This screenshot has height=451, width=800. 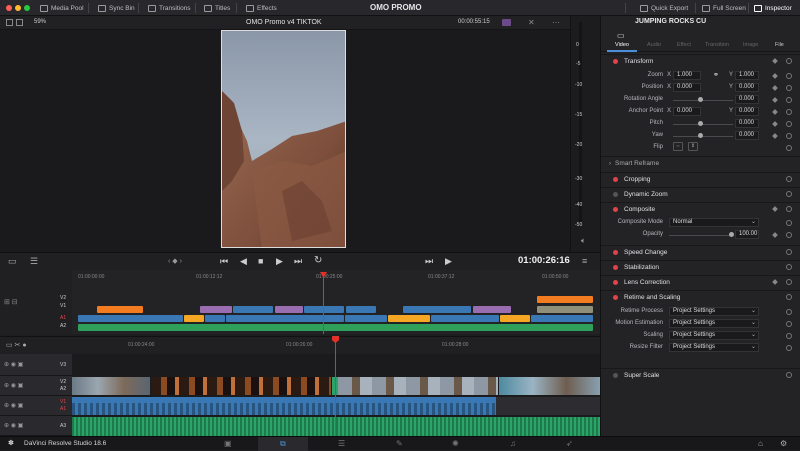 What do you see at coordinates (111, 386) in the screenshot?
I see `video-clip-thumbnail` at bounding box center [111, 386].